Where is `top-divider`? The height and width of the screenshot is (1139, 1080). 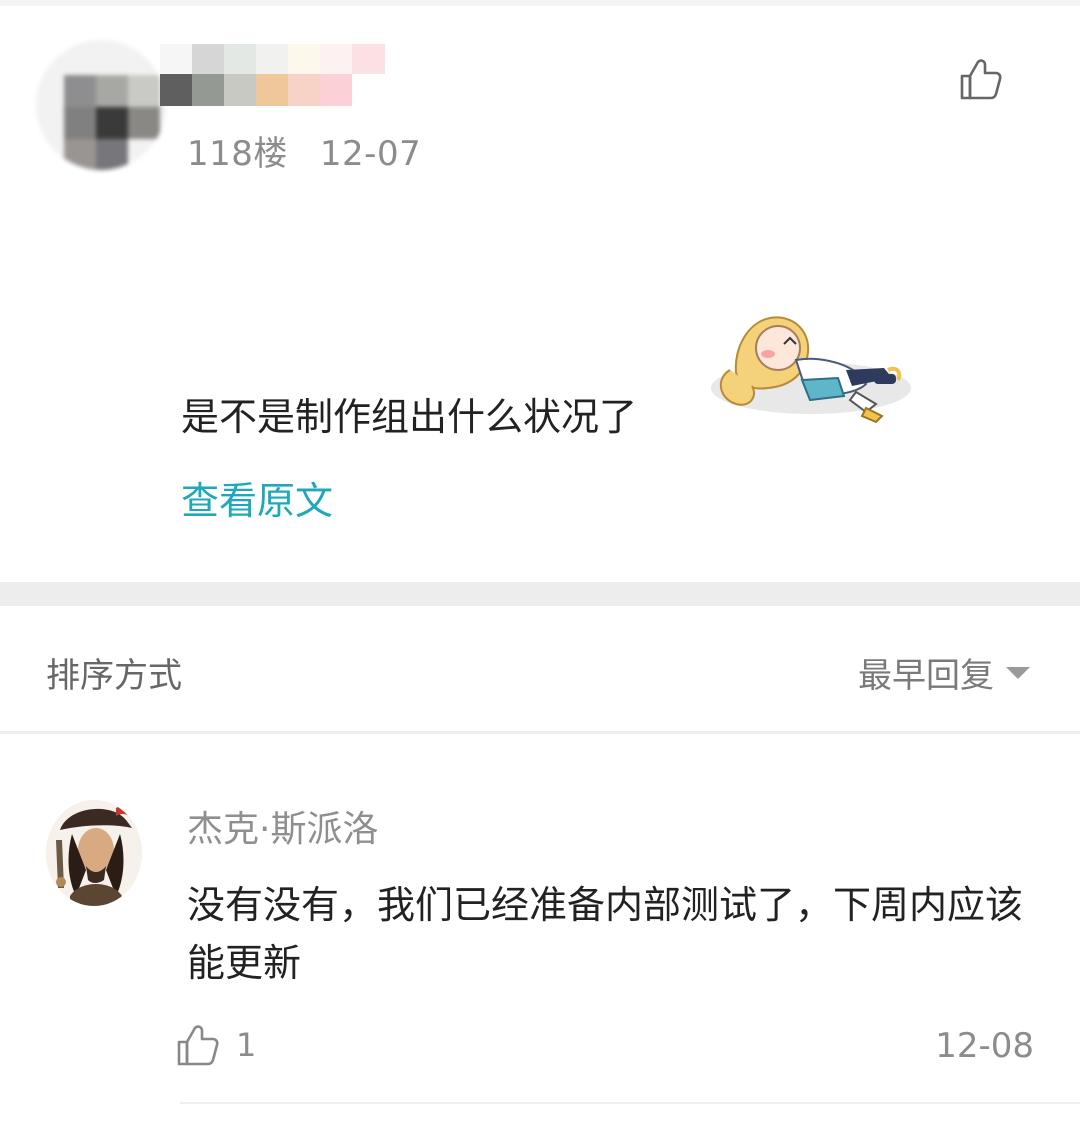
top-divider is located at coordinates (540, 3).